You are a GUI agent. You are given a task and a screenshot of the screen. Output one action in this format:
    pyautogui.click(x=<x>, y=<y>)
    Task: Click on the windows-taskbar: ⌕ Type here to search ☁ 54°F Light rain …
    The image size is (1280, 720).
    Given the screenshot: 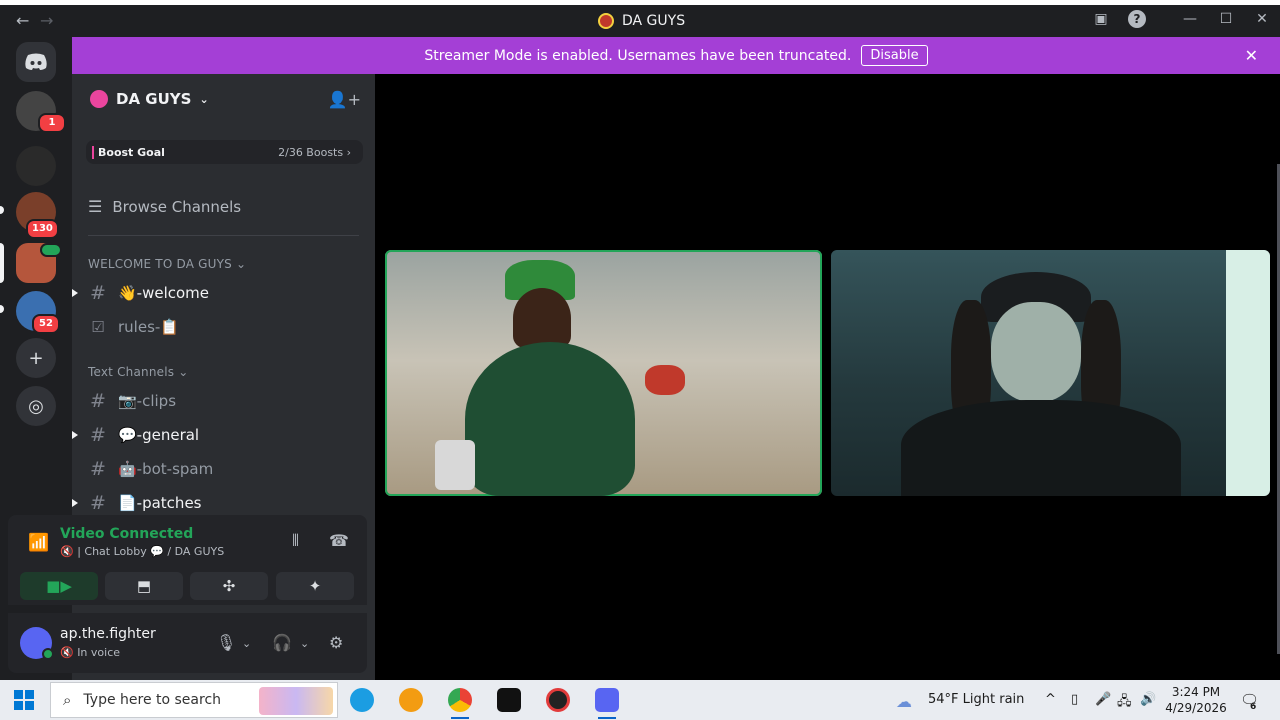 What is the action you would take?
    pyautogui.click(x=640, y=700)
    